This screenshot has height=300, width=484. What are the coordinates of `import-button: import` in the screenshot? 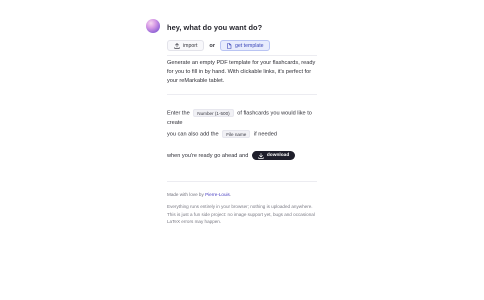 It's located at (186, 45).